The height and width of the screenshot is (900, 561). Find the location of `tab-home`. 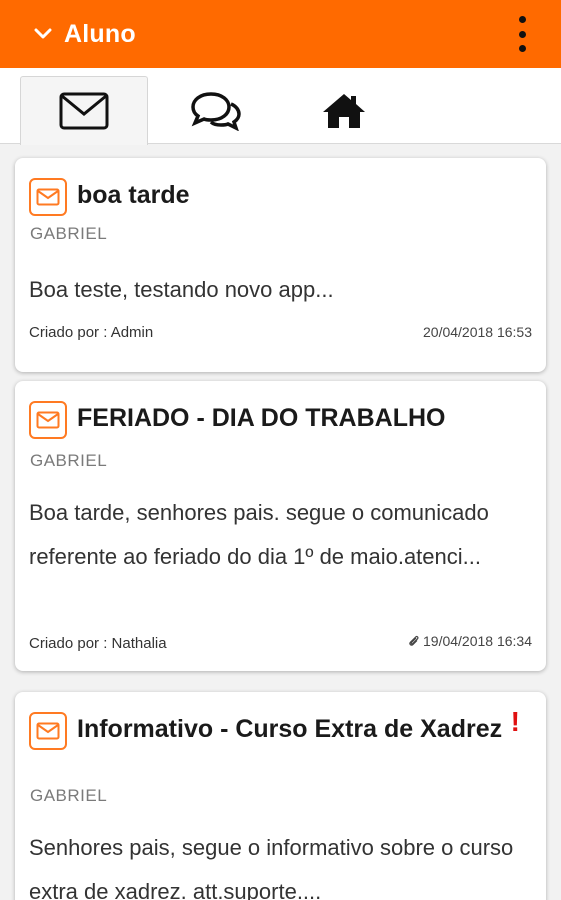

tab-home is located at coordinates (344, 110).